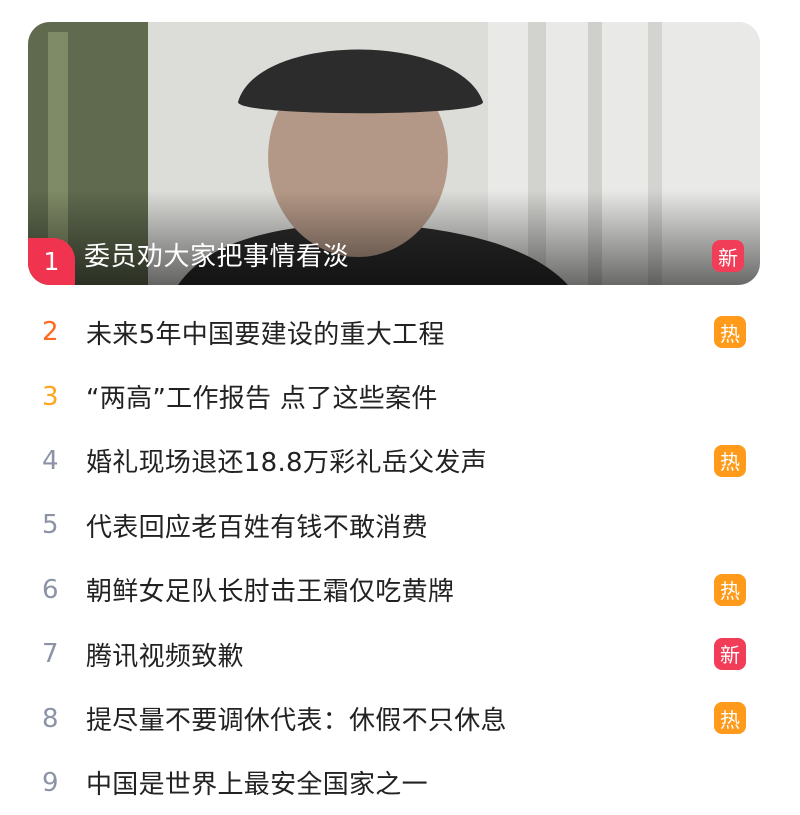  I want to click on trending-item: 2 未来5年中国要建设的重大工程 热, so click(394, 332).